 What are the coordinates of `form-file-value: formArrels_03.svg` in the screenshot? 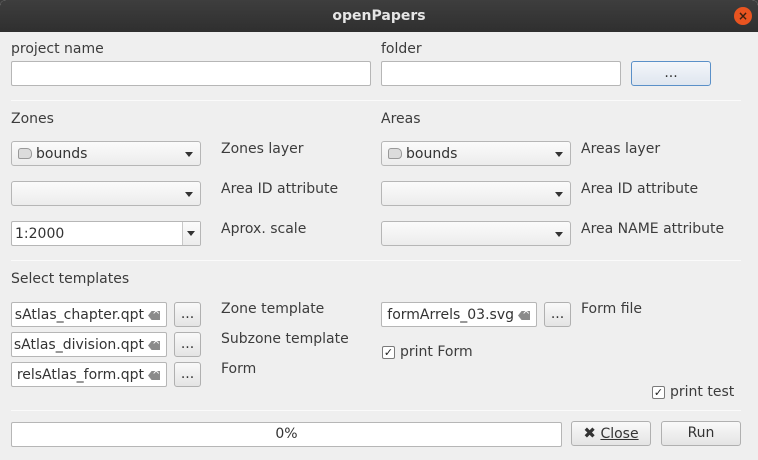 It's located at (450, 315).